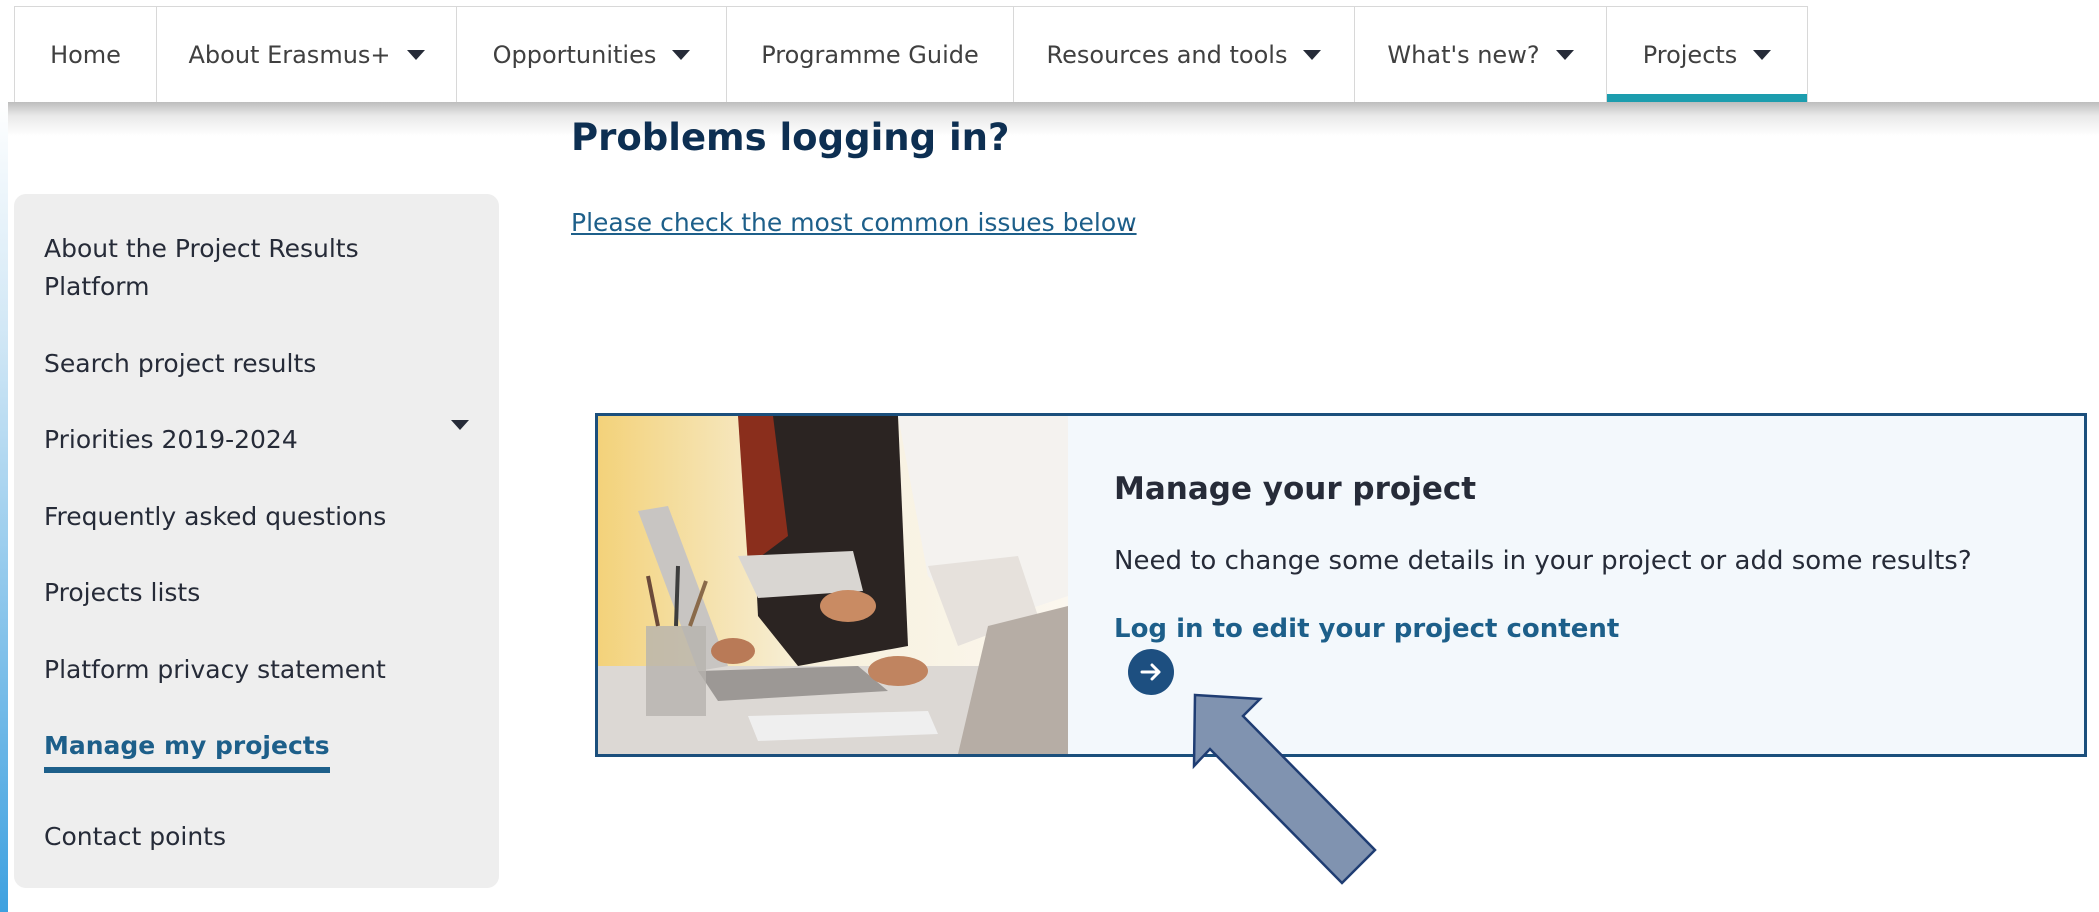  Describe the element at coordinates (256, 383) in the screenshot. I see `sidebar-item-search-results: Search project results` at that location.